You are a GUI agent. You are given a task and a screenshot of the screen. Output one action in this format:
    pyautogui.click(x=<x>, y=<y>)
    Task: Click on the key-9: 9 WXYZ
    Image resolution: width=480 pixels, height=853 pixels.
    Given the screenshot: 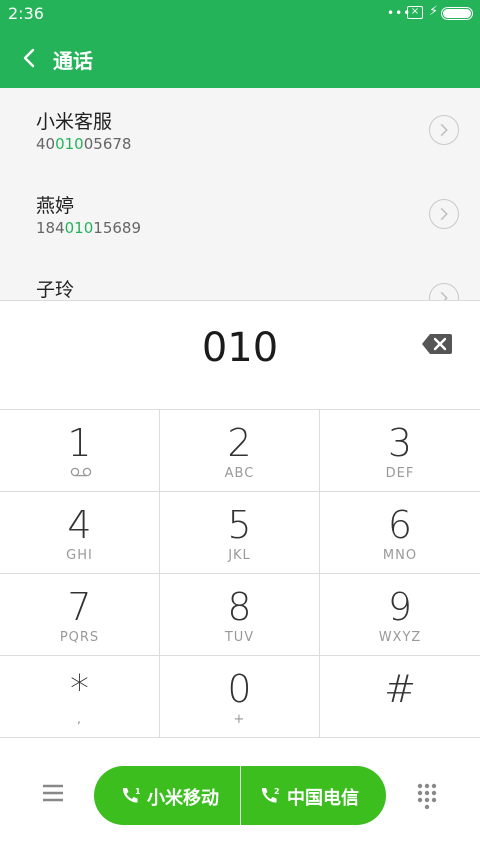 What is the action you would take?
    pyautogui.click(x=400, y=615)
    